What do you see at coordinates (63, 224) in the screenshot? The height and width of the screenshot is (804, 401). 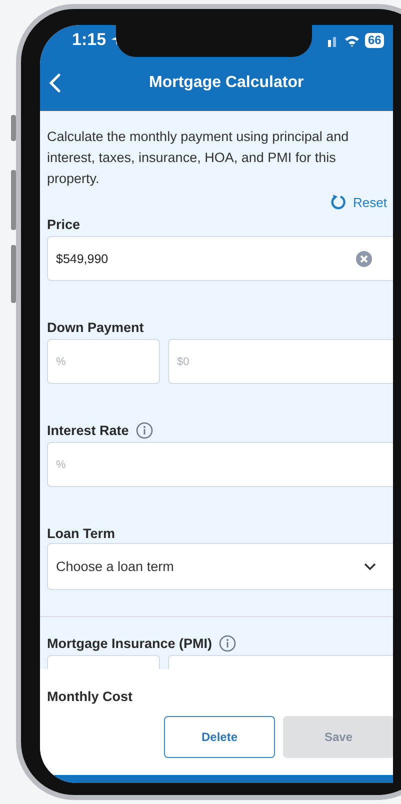 I see `field-label: Price` at bounding box center [63, 224].